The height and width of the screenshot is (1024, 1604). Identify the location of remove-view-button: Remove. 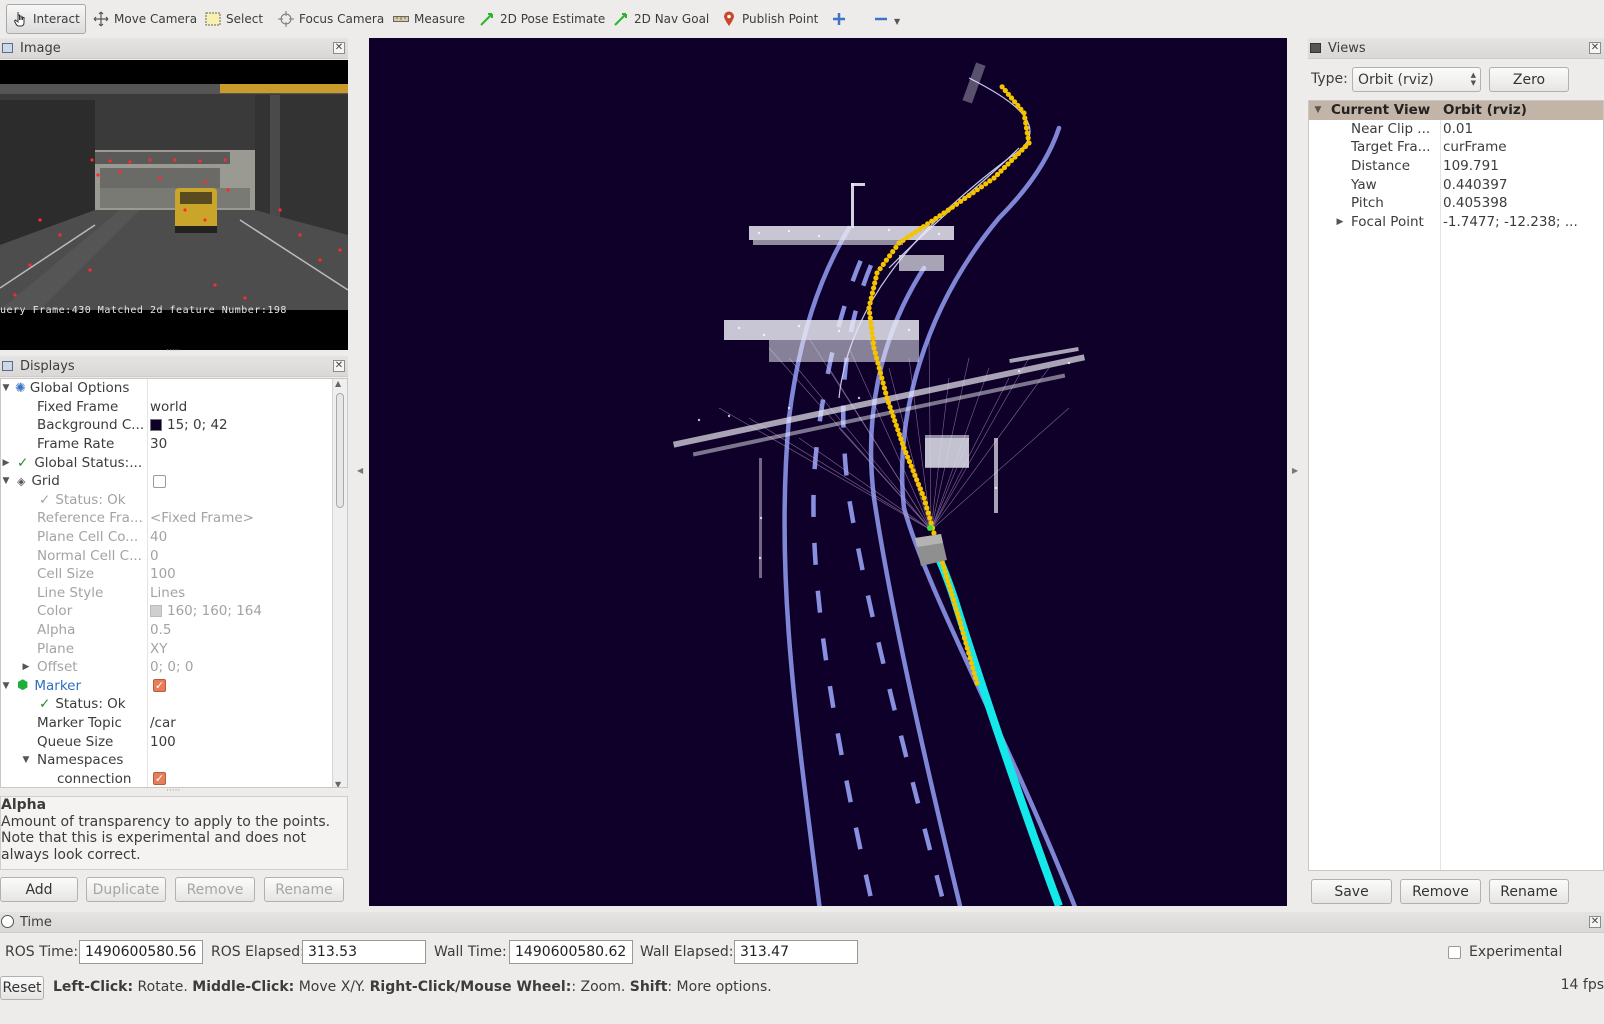
(1440, 891).